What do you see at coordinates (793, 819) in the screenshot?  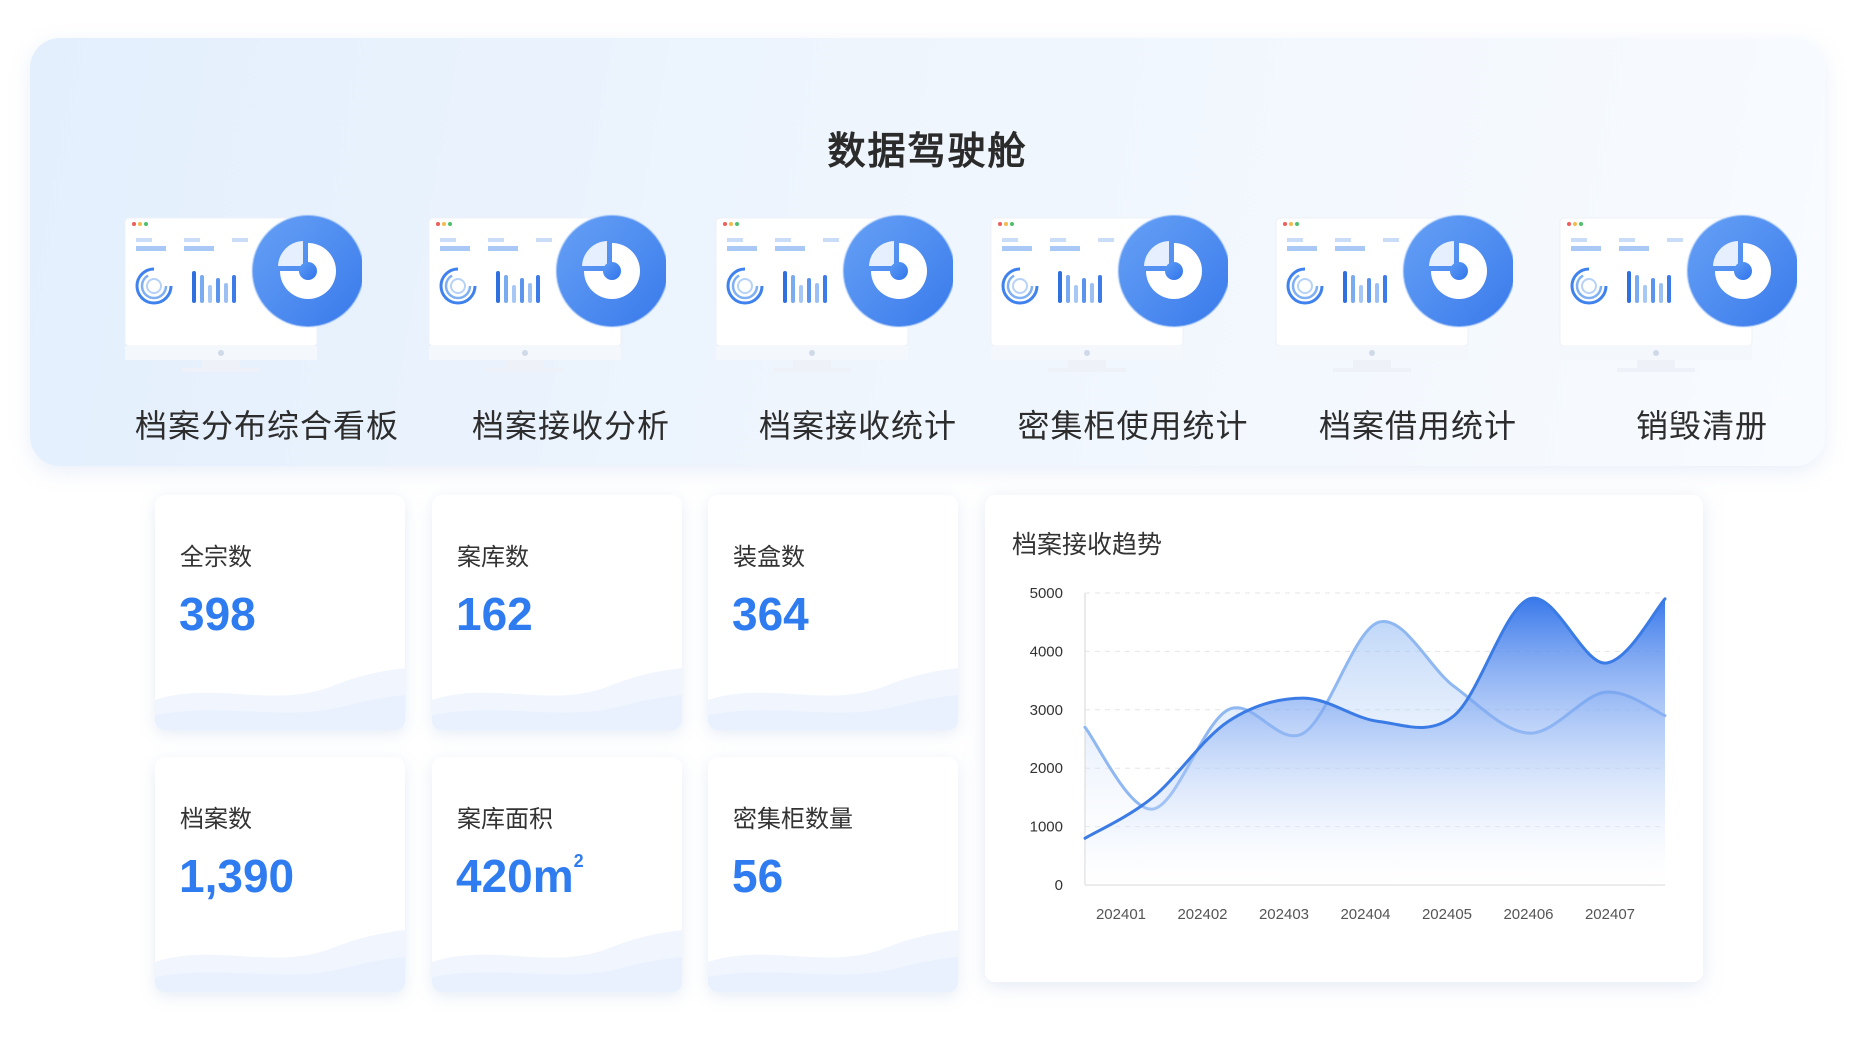 I see `stat-label: 密集柜数量` at bounding box center [793, 819].